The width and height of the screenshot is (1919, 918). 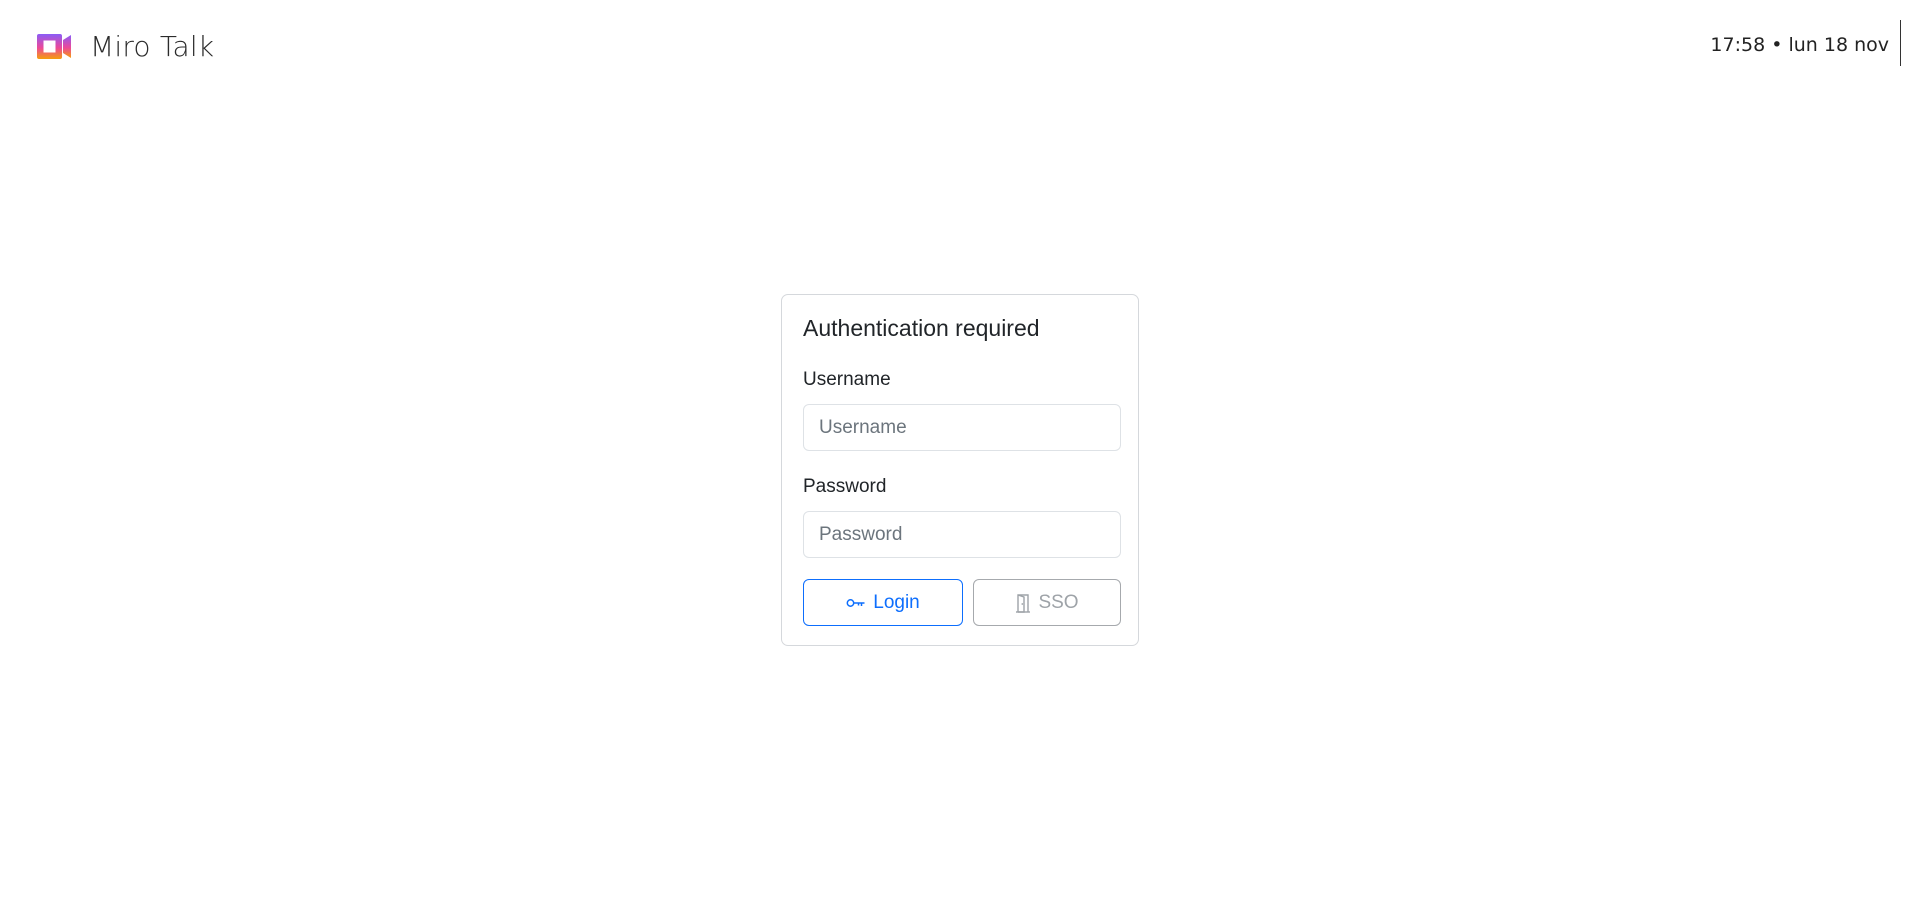 What do you see at coordinates (152, 46) in the screenshot?
I see `brand-name: Miro Talk` at bounding box center [152, 46].